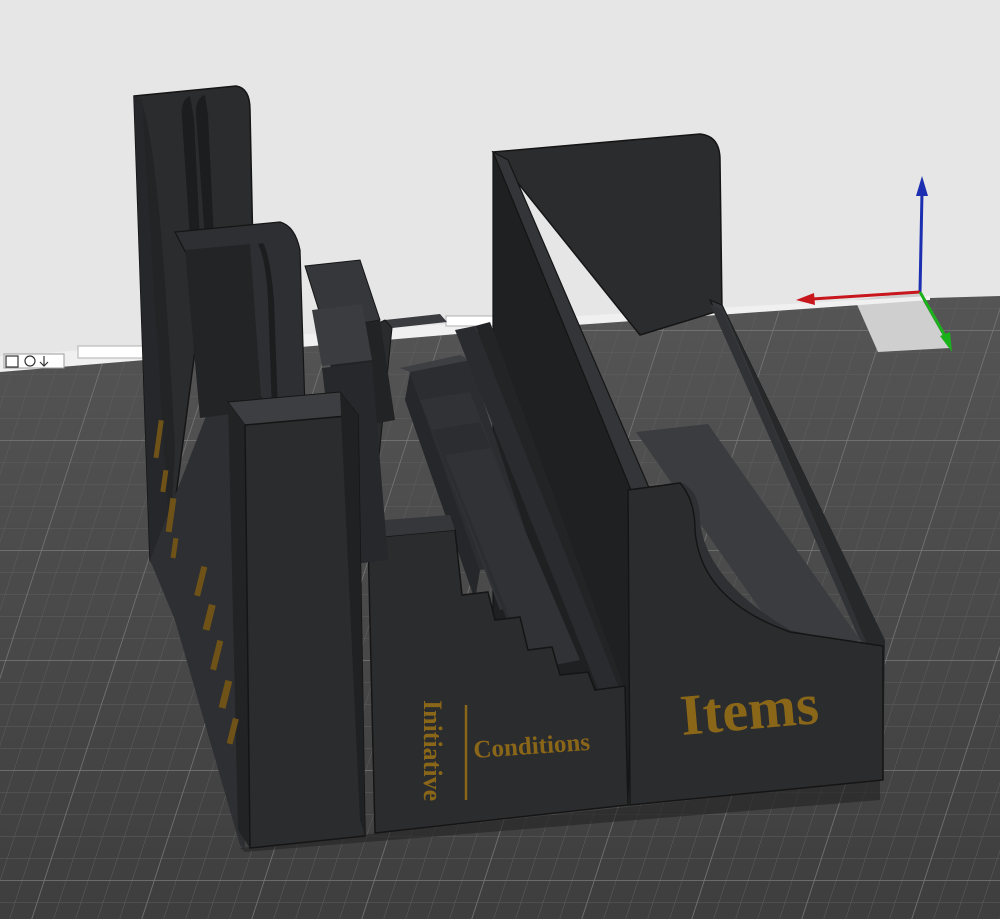  I want to click on label-items: Items, so click(749, 709).